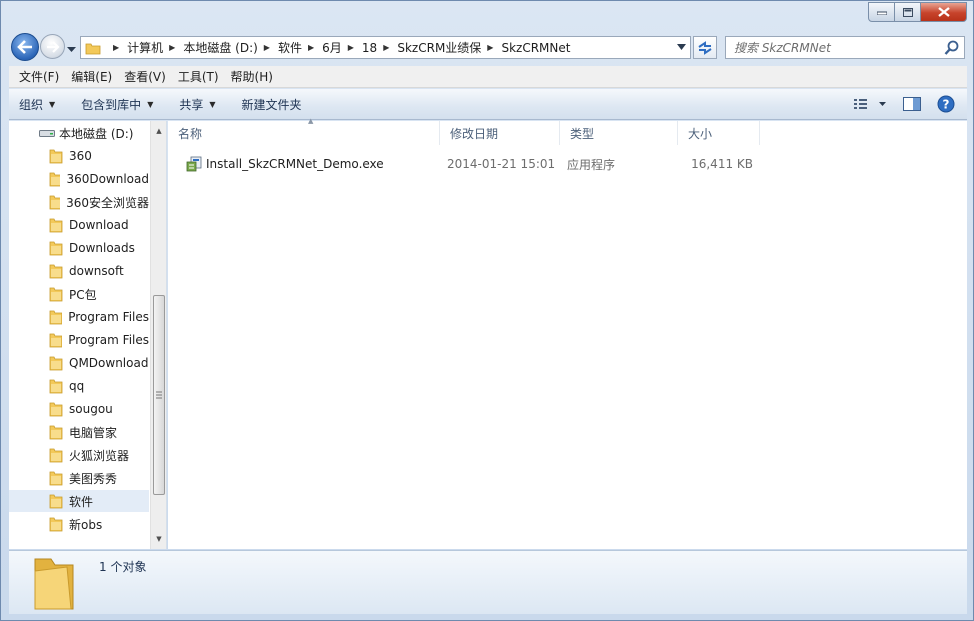  What do you see at coordinates (158, 539) in the screenshot?
I see `scroll-down-button: ▼` at bounding box center [158, 539].